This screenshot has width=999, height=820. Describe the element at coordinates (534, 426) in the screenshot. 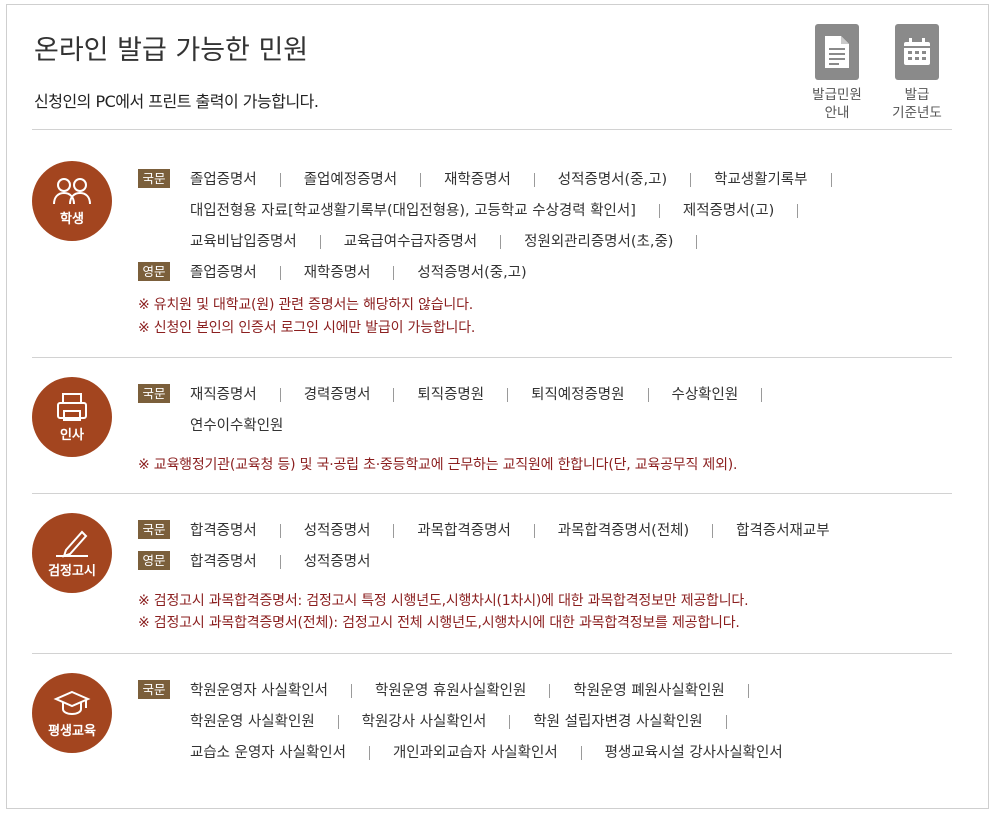

I see `kor-doc-group-line2: 연수이수확인원` at that location.